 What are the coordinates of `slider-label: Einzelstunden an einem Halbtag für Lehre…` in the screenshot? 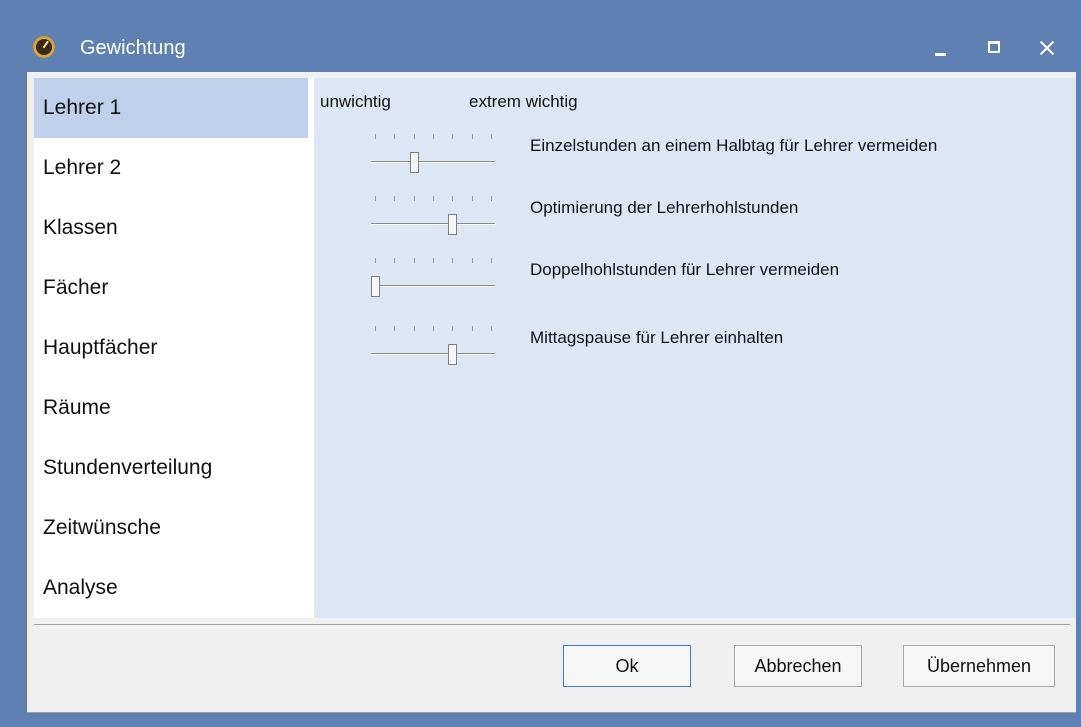 It's located at (734, 145).